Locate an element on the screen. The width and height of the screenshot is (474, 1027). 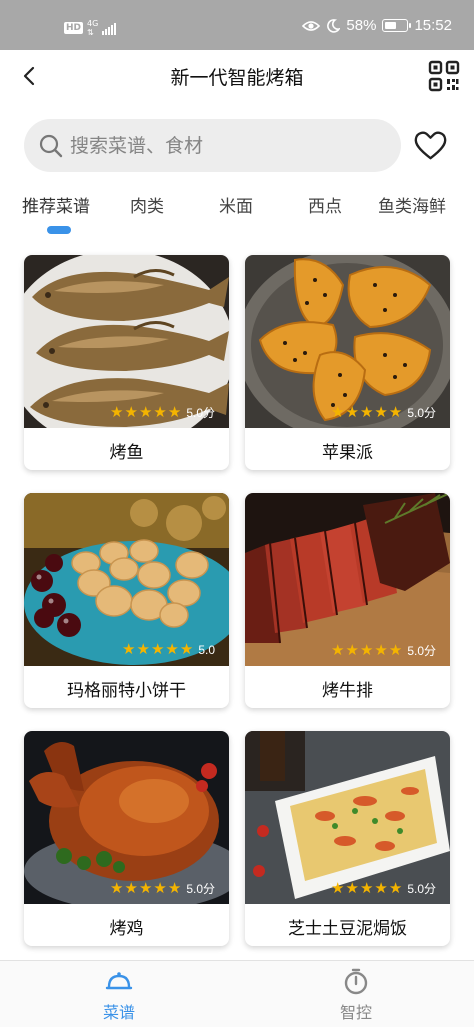
recipe-name: 烤牛排 is located at coordinates (347, 691).